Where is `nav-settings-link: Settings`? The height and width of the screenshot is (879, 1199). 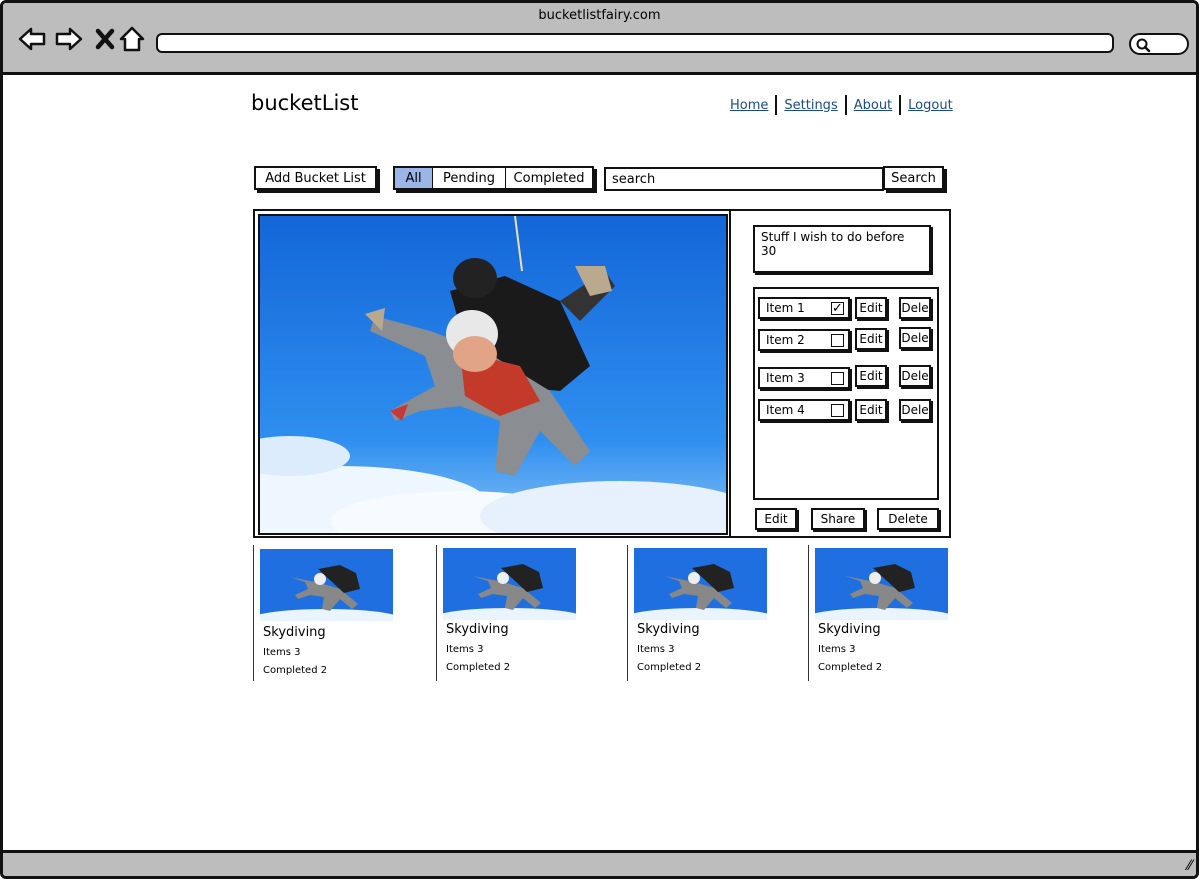
nav-settings-link: Settings is located at coordinates (810, 105).